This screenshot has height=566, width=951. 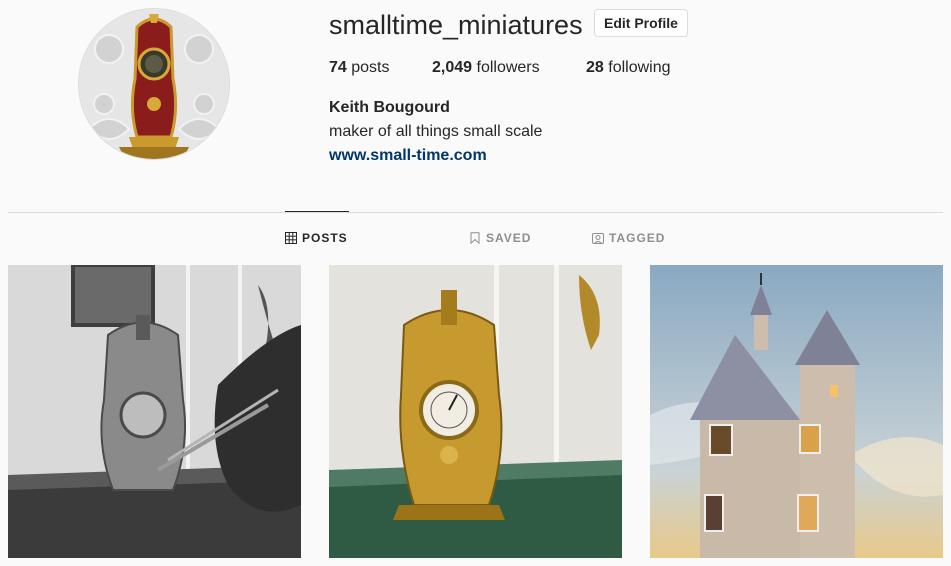 What do you see at coordinates (509, 238) in the screenshot?
I see `tab-saved-label: SAVED` at bounding box center [509, 238].